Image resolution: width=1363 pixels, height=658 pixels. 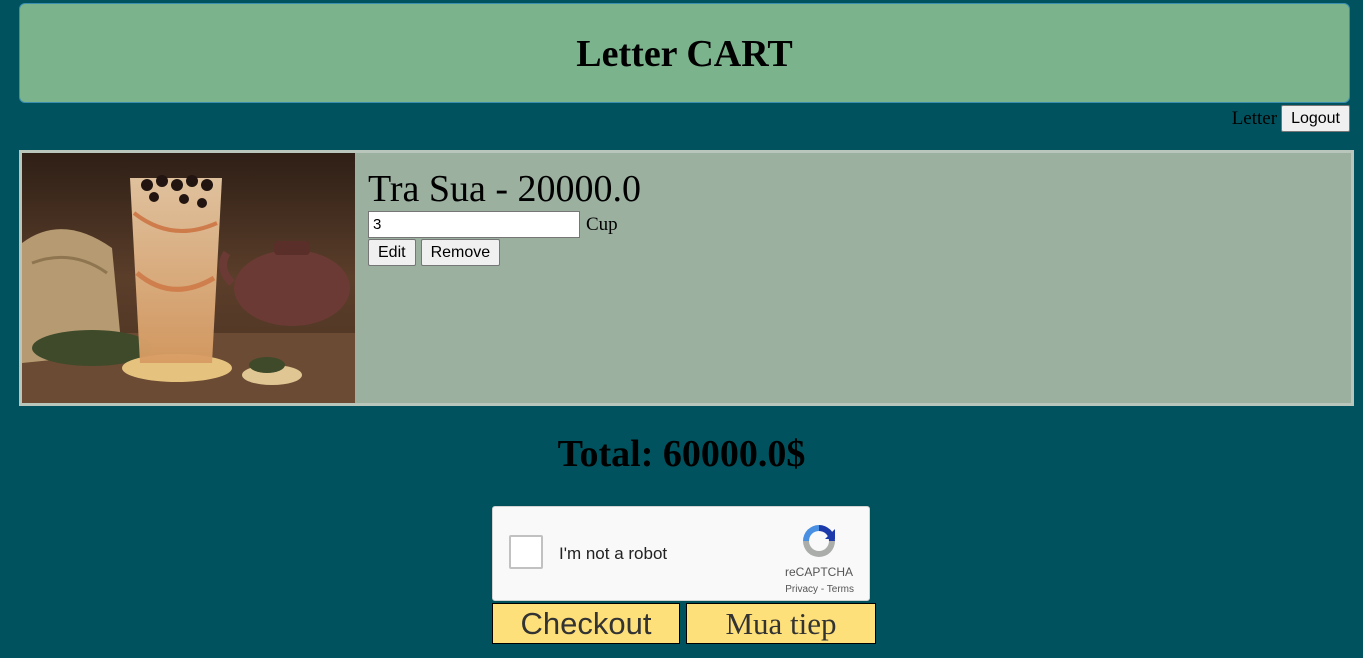 What do you see at coordinates (1315, 118) in the screenshot?
I see `logout-button: Logout` at bounding box center [1315, 118].